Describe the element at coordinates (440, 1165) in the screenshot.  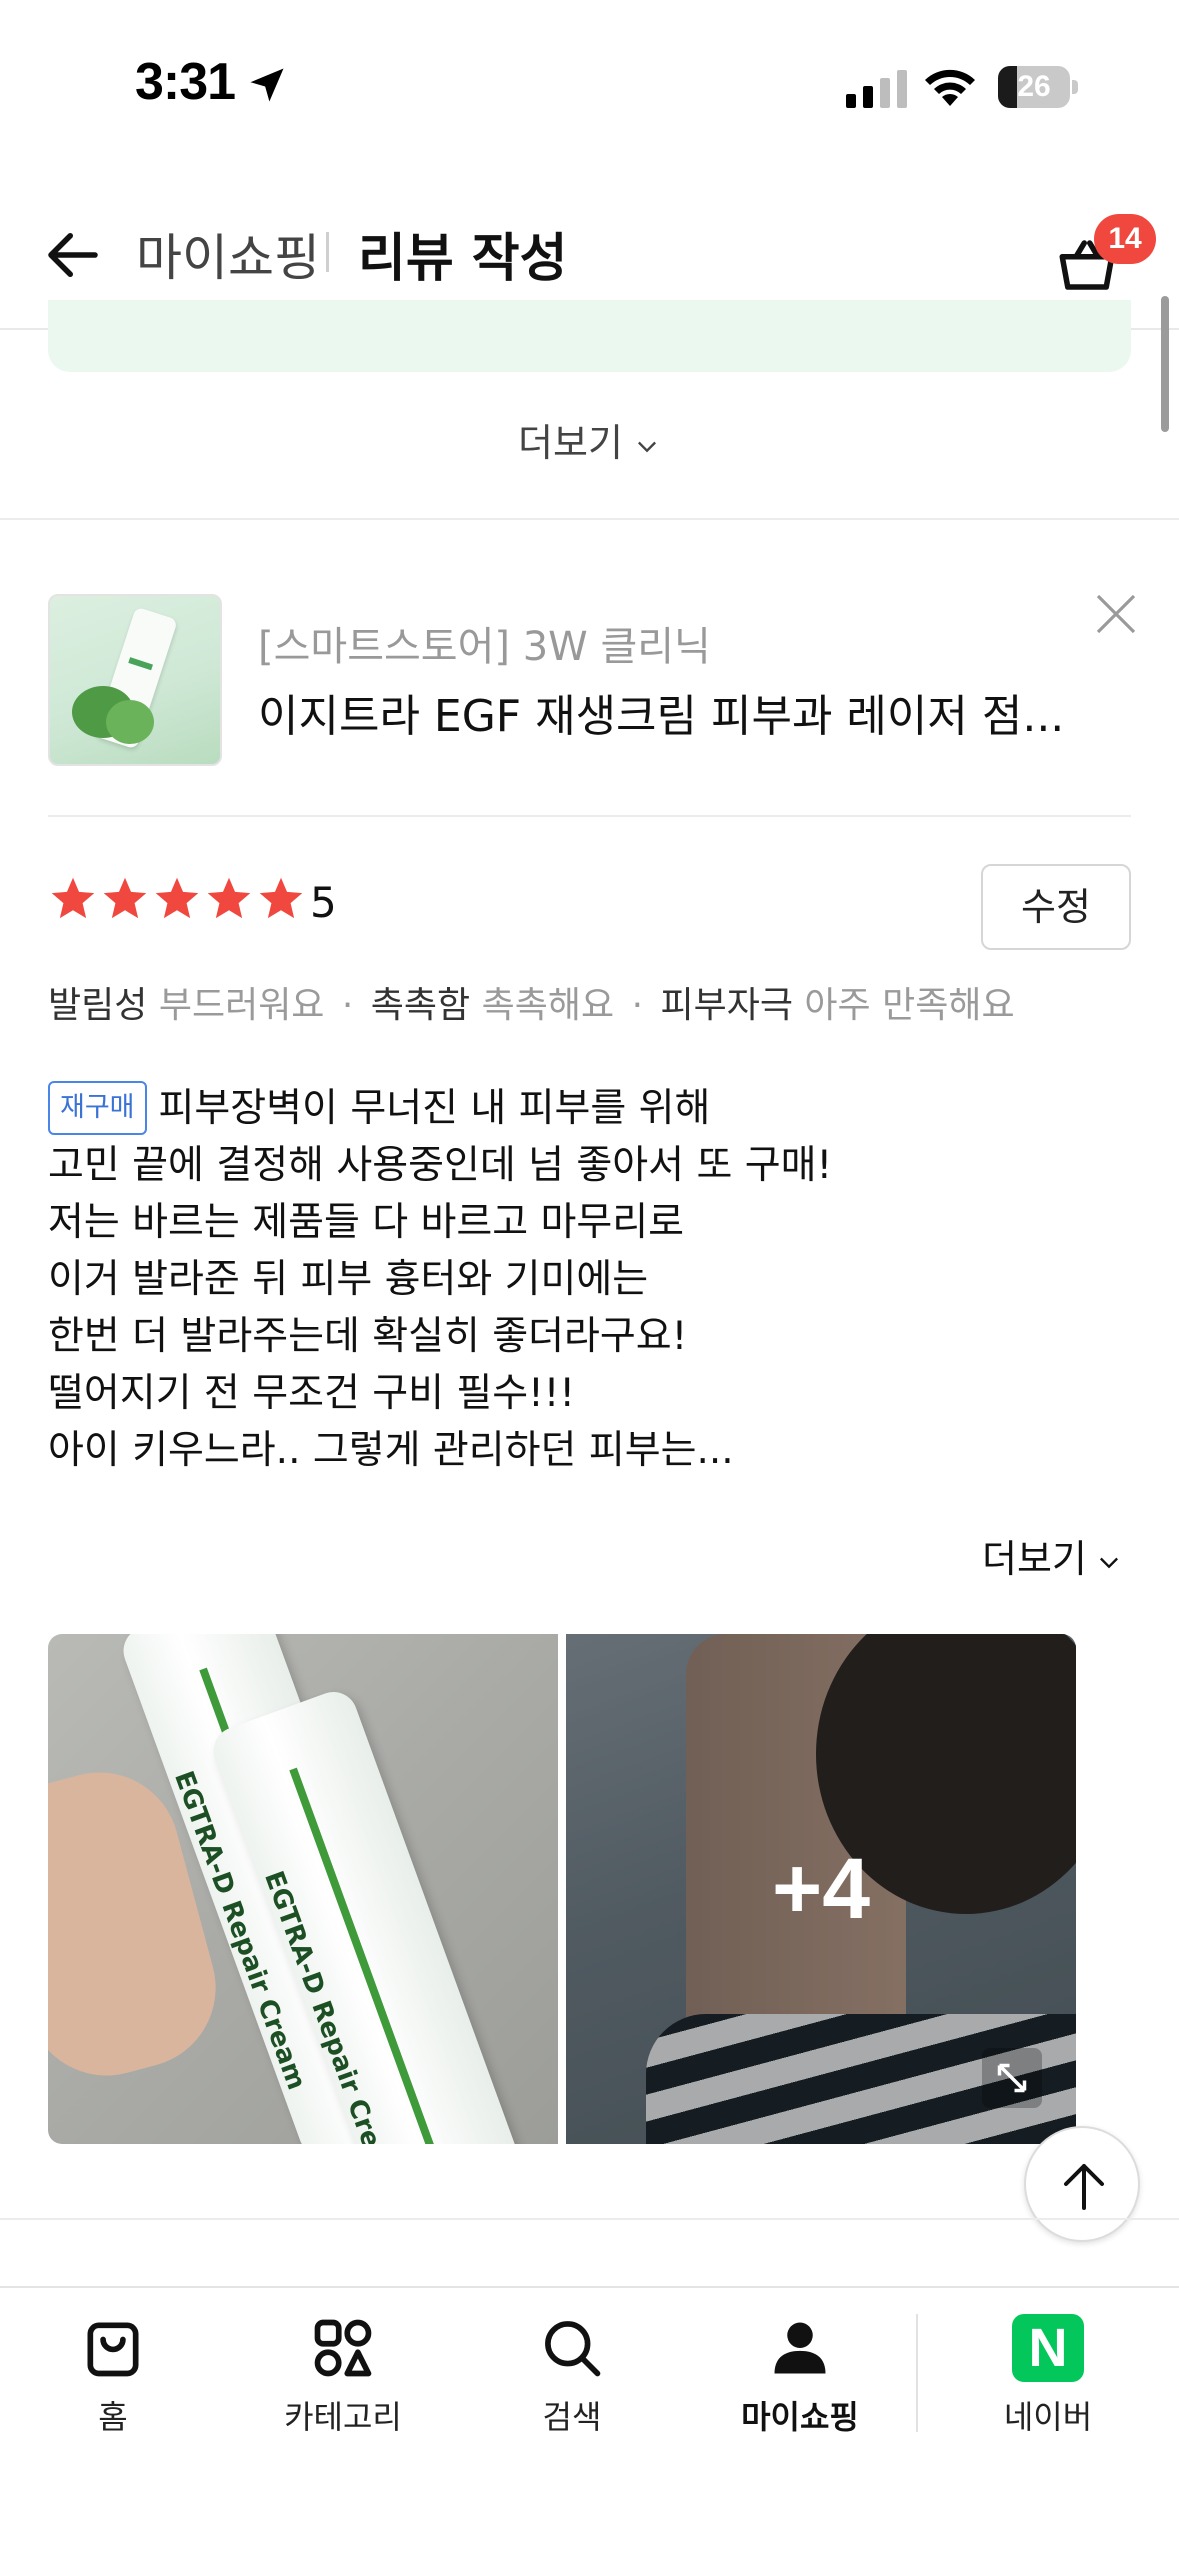
I see `review-line: 고민 끝에 결정해 사용중인데 넘 좋아서 또 구매!` at that location.